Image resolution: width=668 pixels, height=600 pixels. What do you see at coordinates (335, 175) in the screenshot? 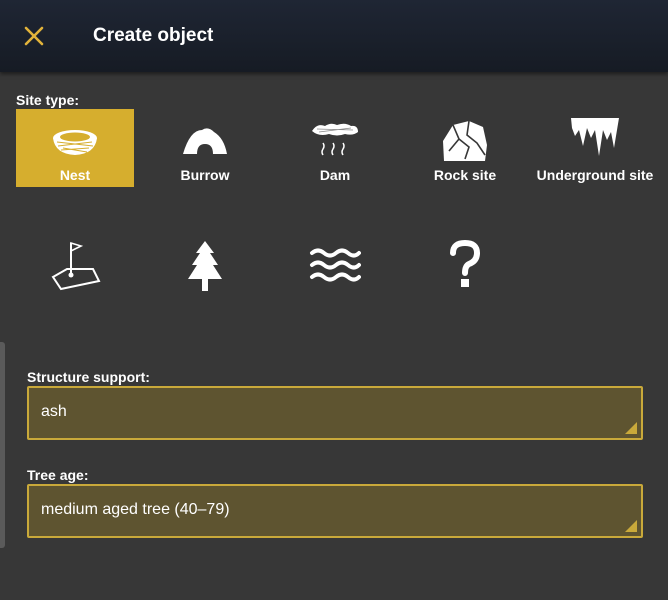
I see `site-type-dam-label: Dam` at bounding box center [335, 175].